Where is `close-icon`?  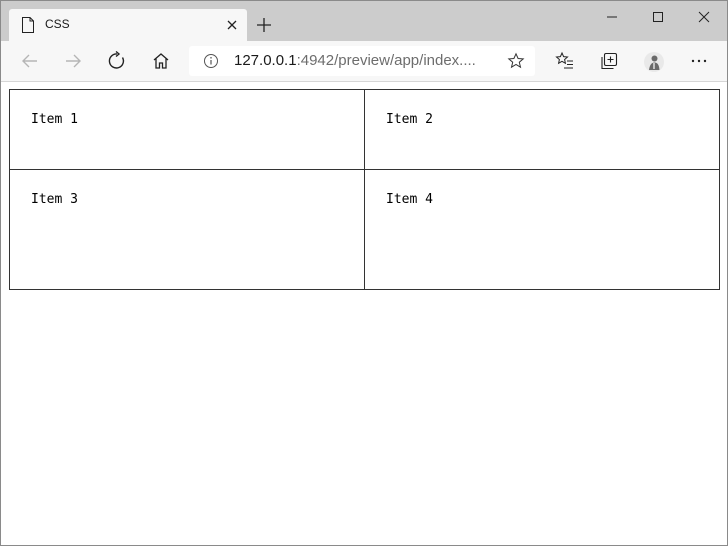 close-icon is located at coordinates (704, 17).